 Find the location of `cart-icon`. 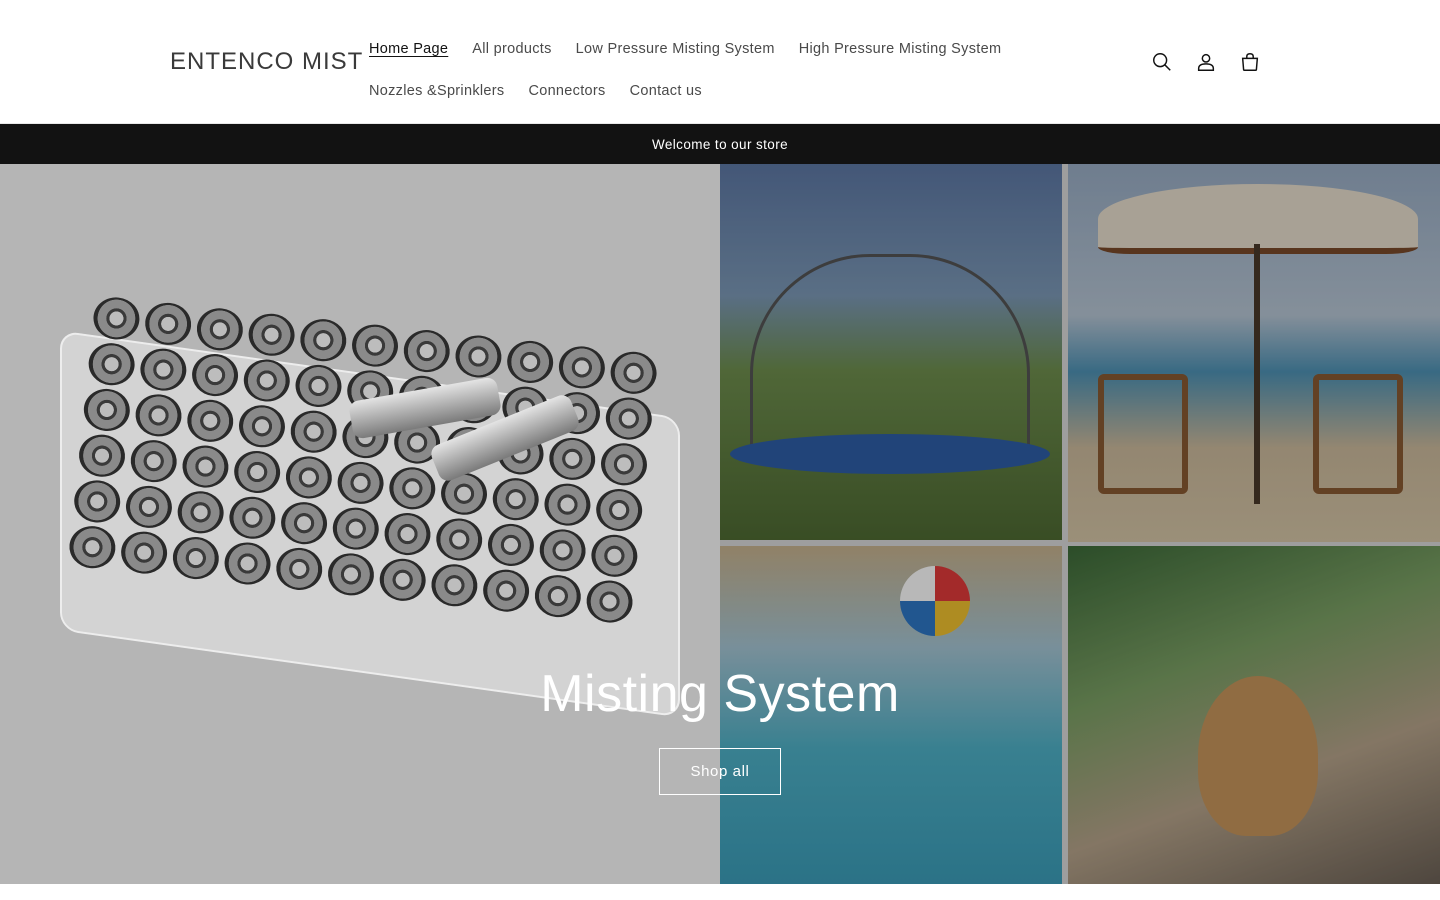

cart-icon is located at coordinates (1250, 62).